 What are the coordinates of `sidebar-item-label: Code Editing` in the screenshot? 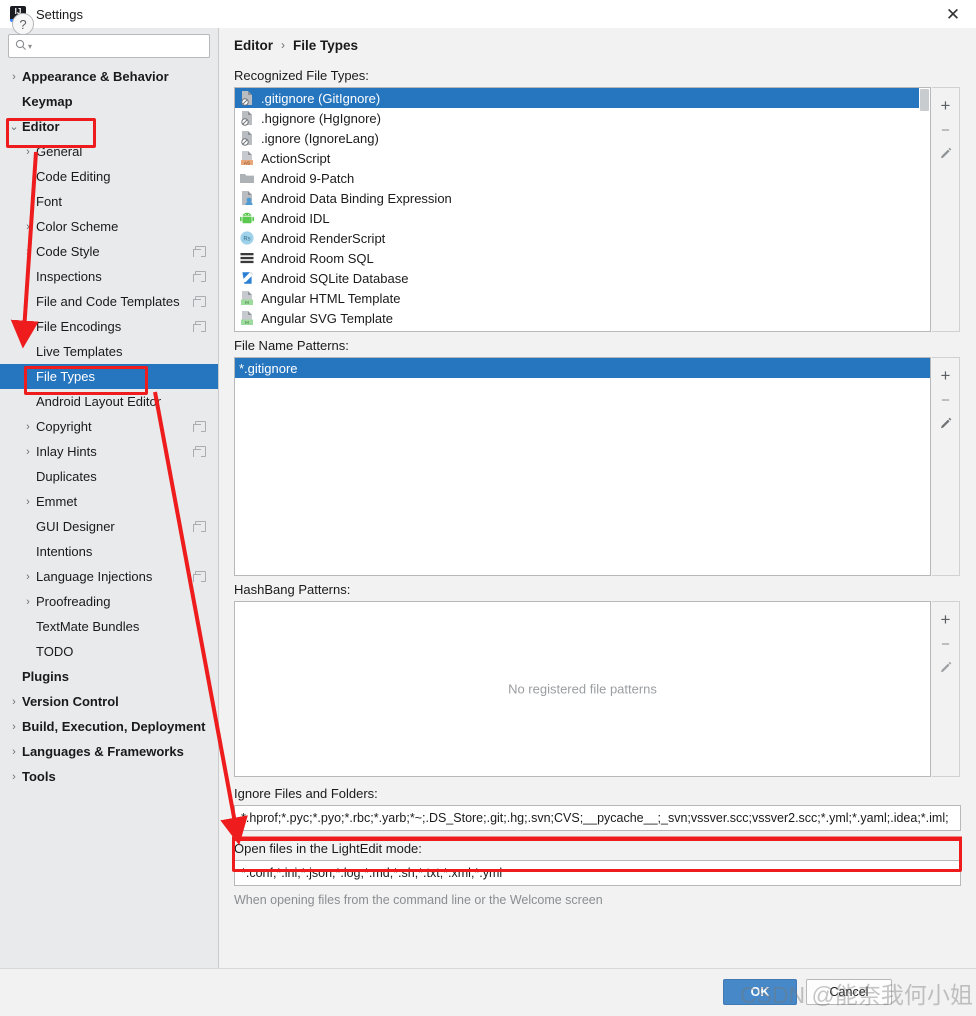 It's located at (73, 176).